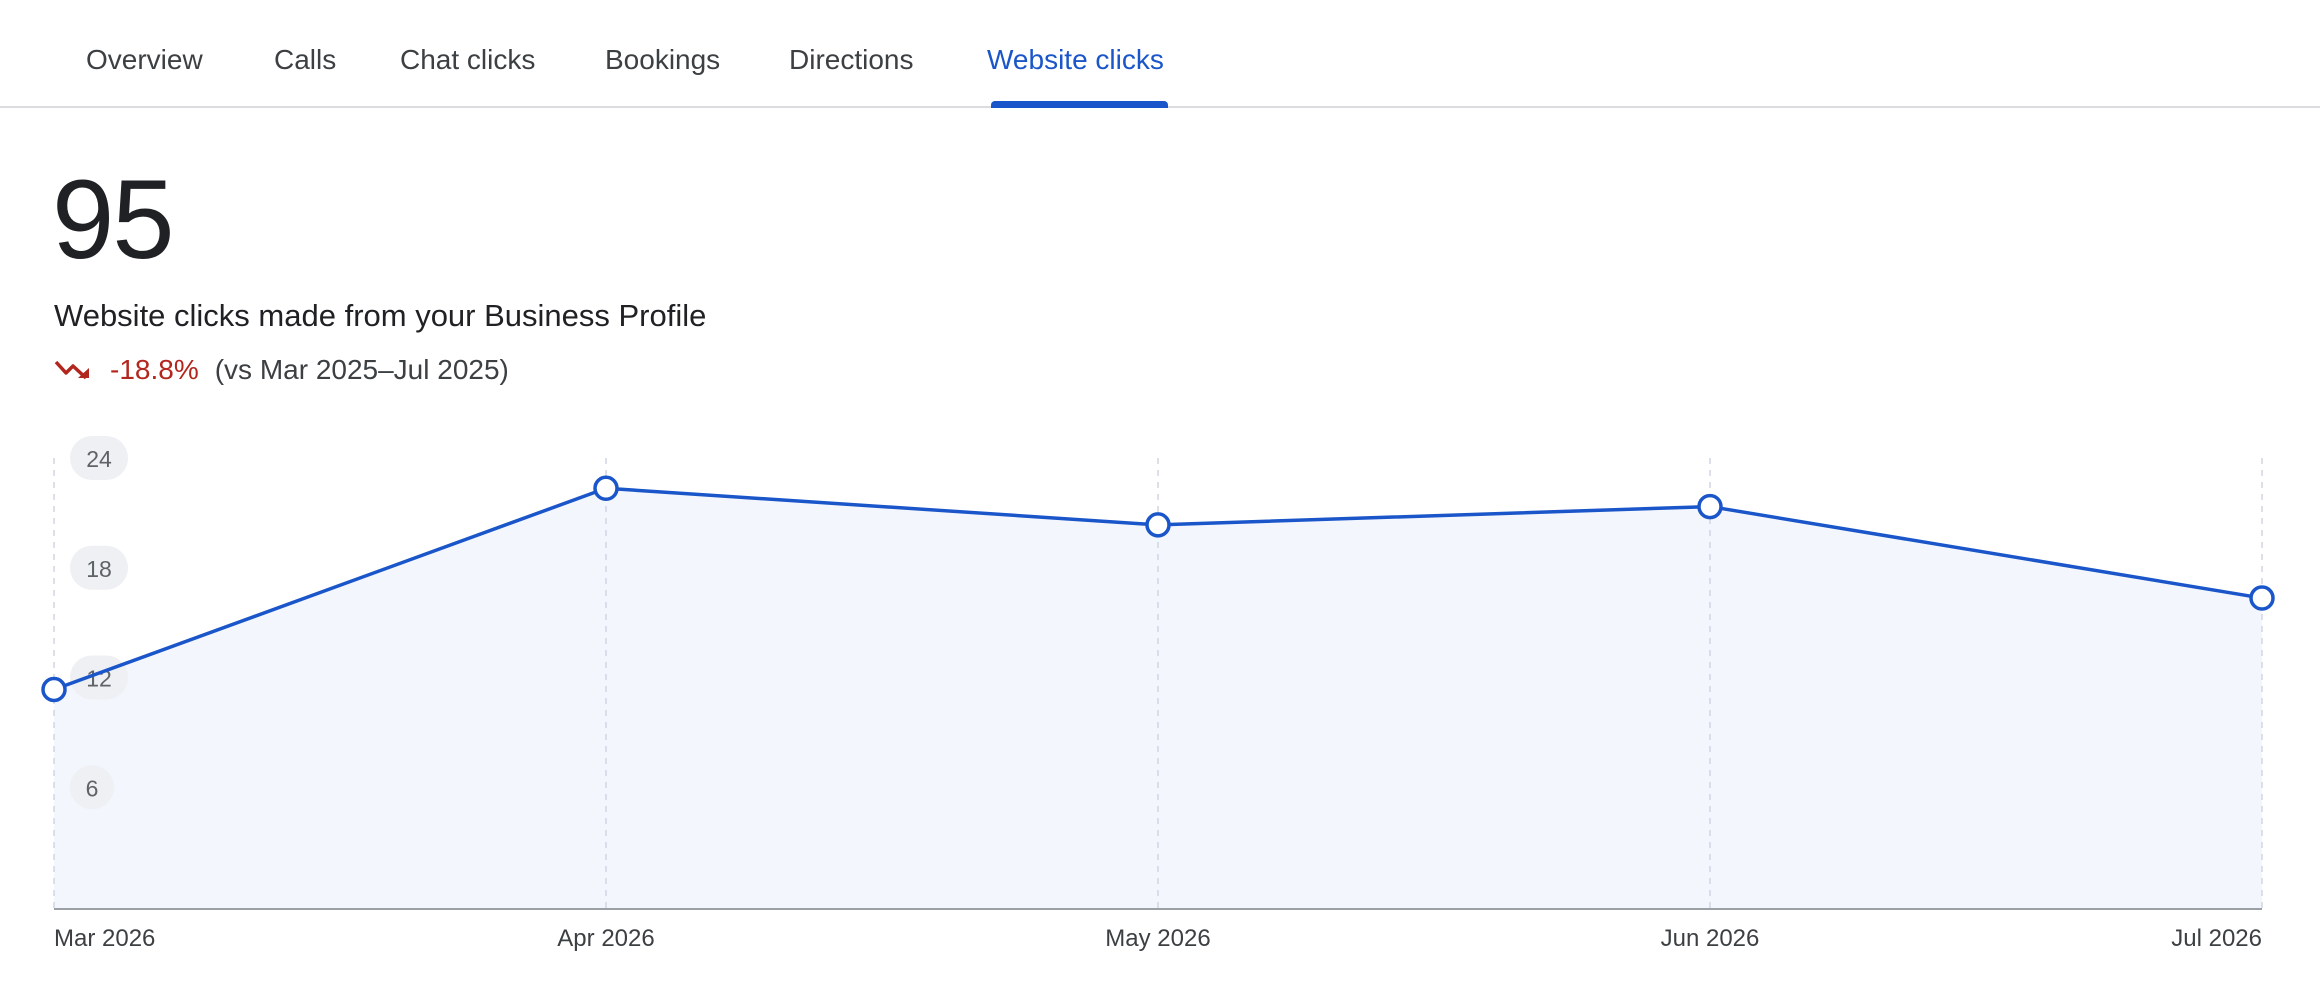 This screenshot has width=2320, height=994. What do you see at coordinates (2216, 938) in the screenshot?
I see `x-tick-label: Jul 2026` at bounding box center [2216, 938].